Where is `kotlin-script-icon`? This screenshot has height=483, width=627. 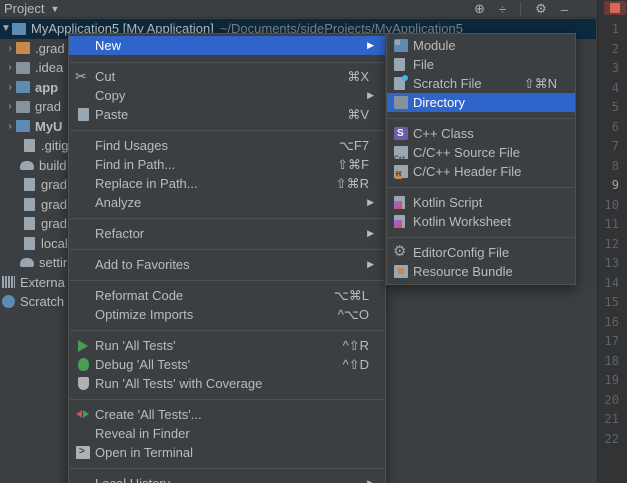
kotlin-script-icon is located at coordinates (399, 202).